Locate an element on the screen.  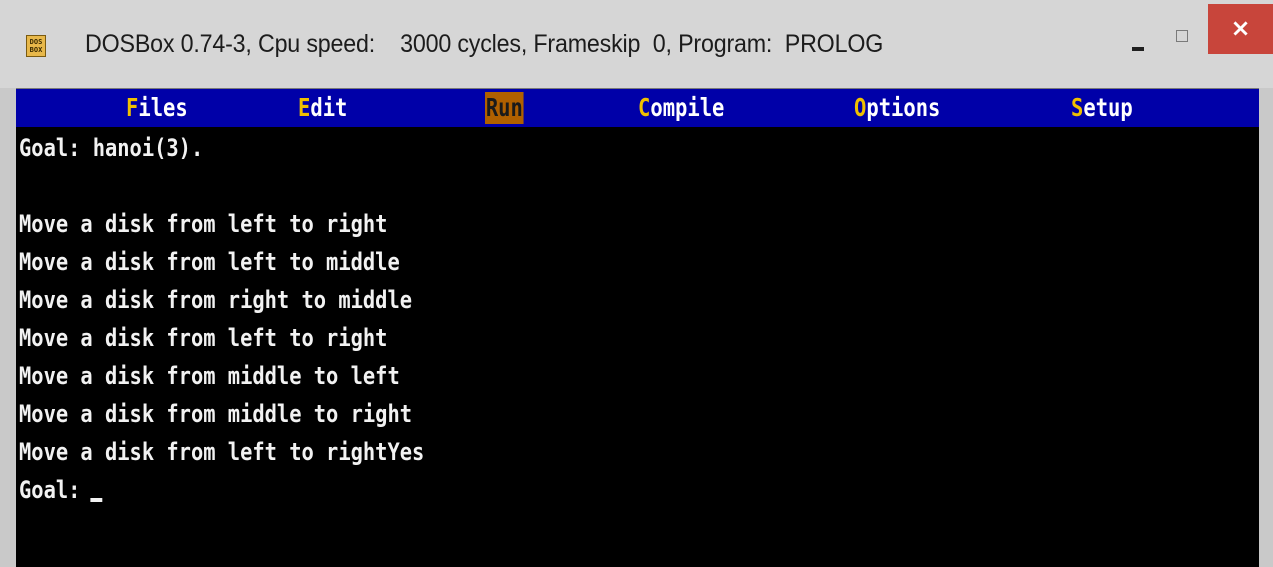
menu-compile-label: ompile is located at coordinates (687, 107).